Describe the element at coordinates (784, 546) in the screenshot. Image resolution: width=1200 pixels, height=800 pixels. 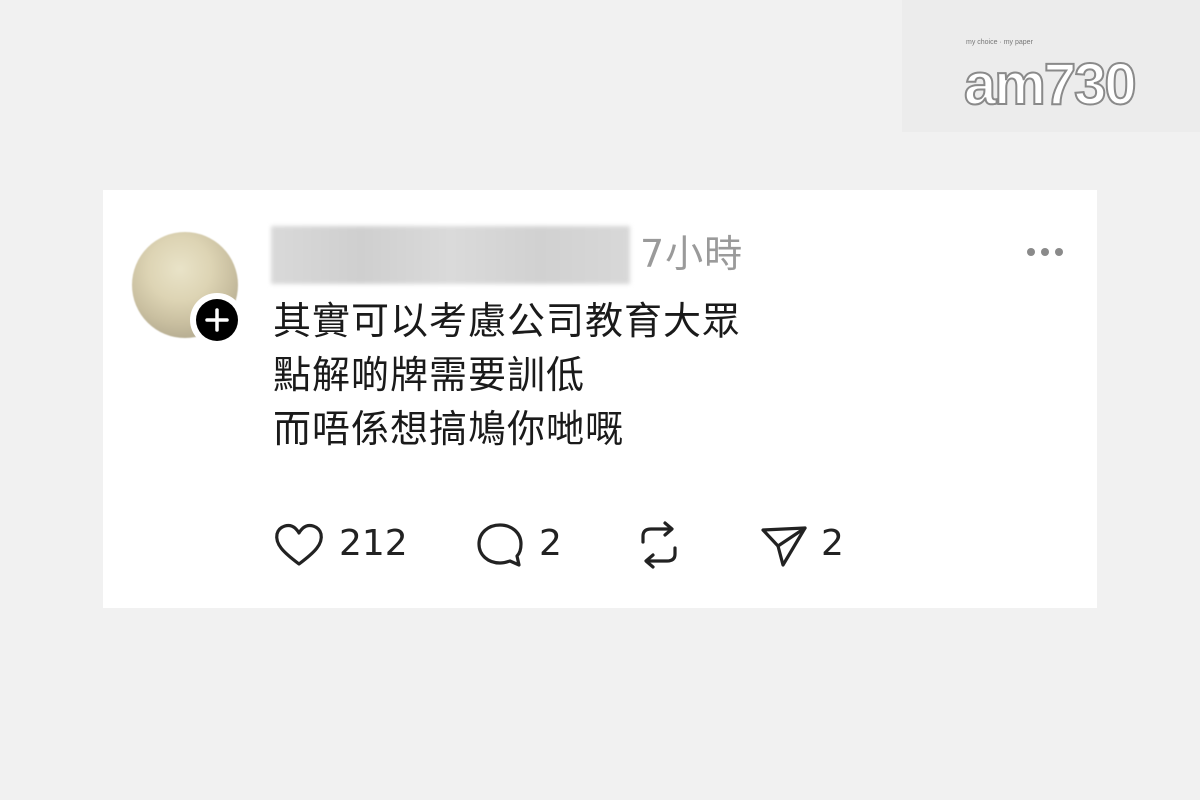
I see `send-icon` at that location.